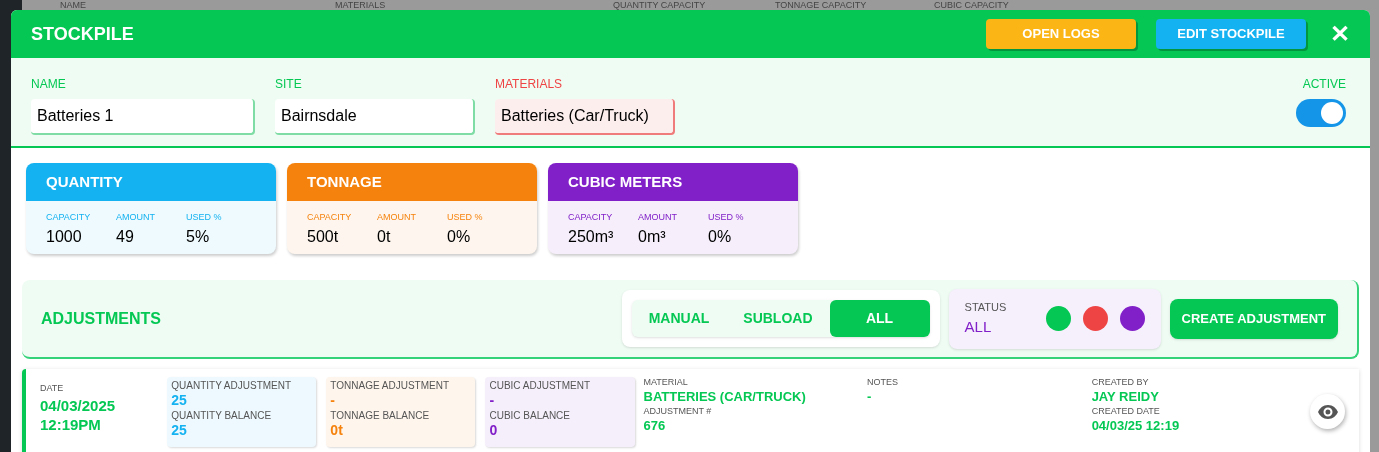  I want to click on box-value: 0t, so click(337, 430).